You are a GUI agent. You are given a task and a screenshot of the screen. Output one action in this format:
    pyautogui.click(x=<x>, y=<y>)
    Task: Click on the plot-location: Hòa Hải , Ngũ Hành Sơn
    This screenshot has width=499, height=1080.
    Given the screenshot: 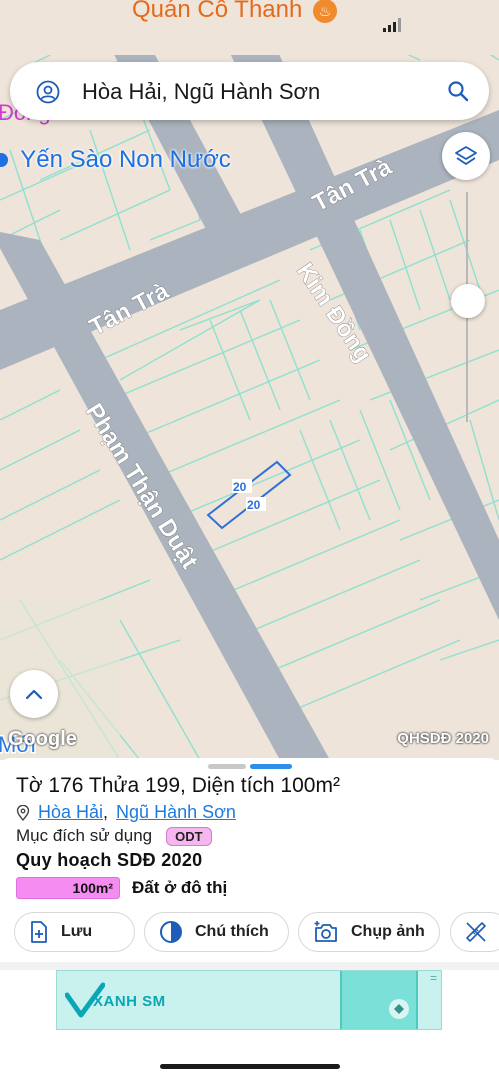 What is the action you would take?
    pyautogui.click(x=126, y=812)
    